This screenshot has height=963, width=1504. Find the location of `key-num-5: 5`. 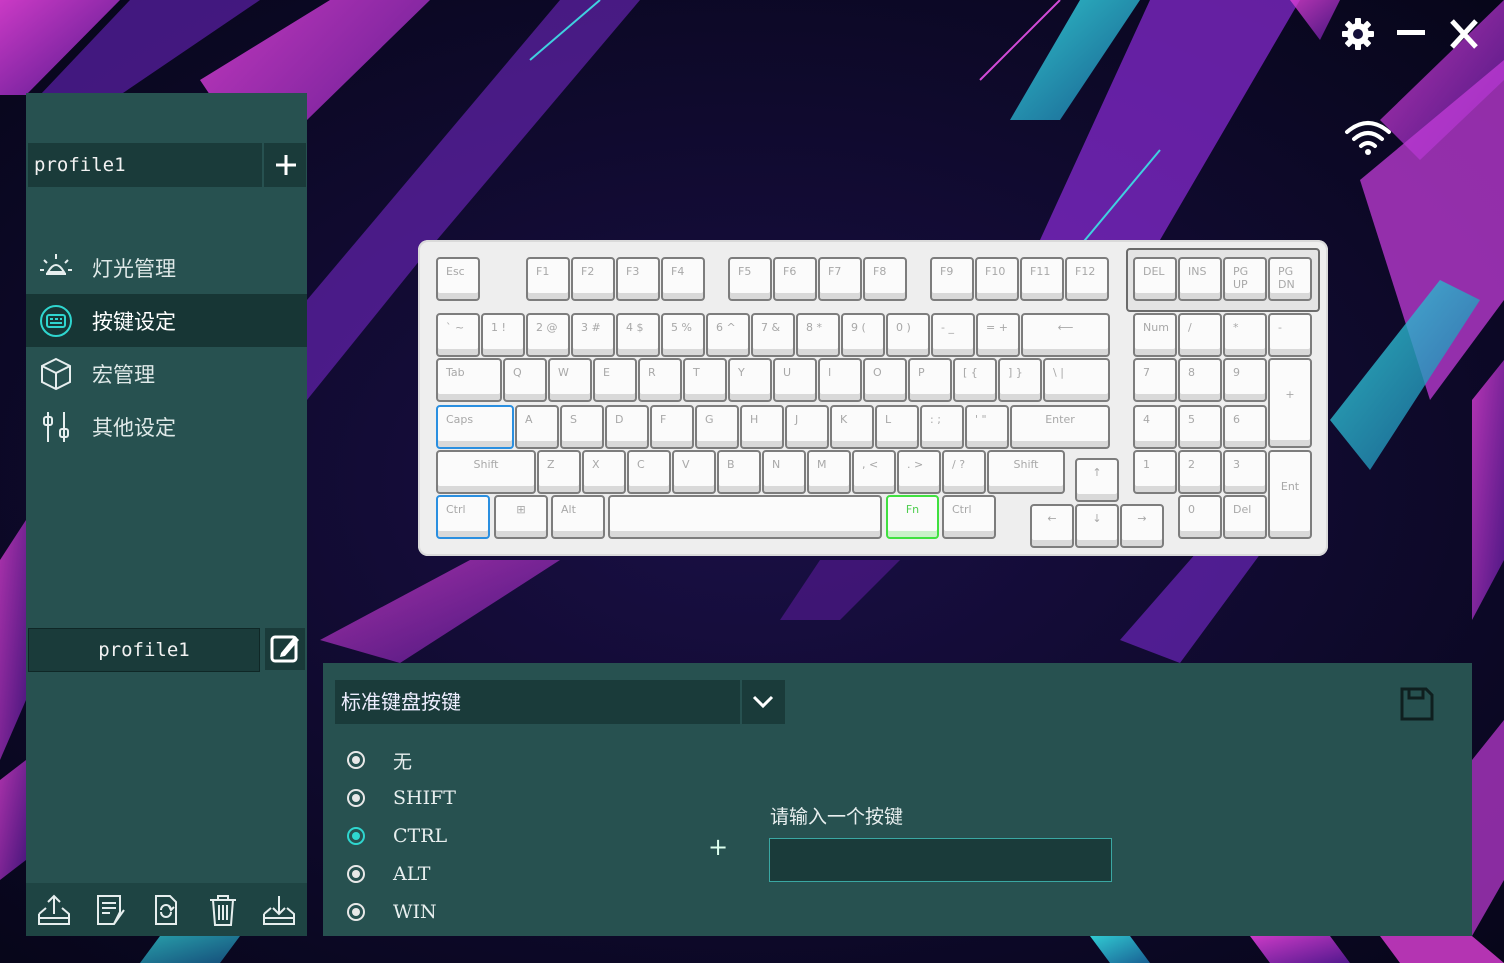

key-num-5: 5 is located at coordinates (1200, 427).